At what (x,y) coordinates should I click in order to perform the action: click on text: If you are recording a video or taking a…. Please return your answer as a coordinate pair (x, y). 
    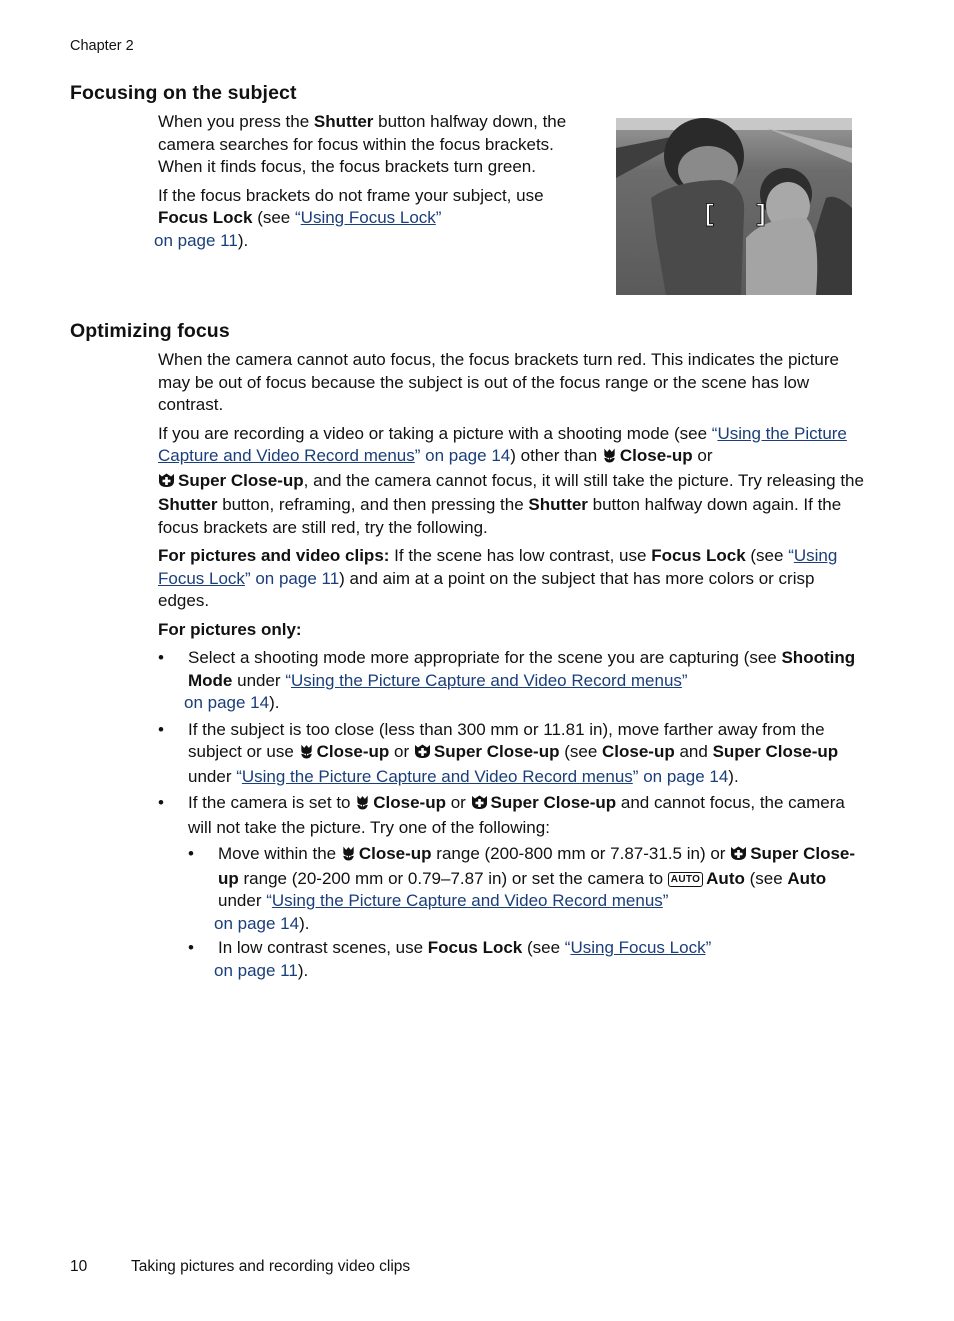
    Looking at the image, I should click on (435, 433).